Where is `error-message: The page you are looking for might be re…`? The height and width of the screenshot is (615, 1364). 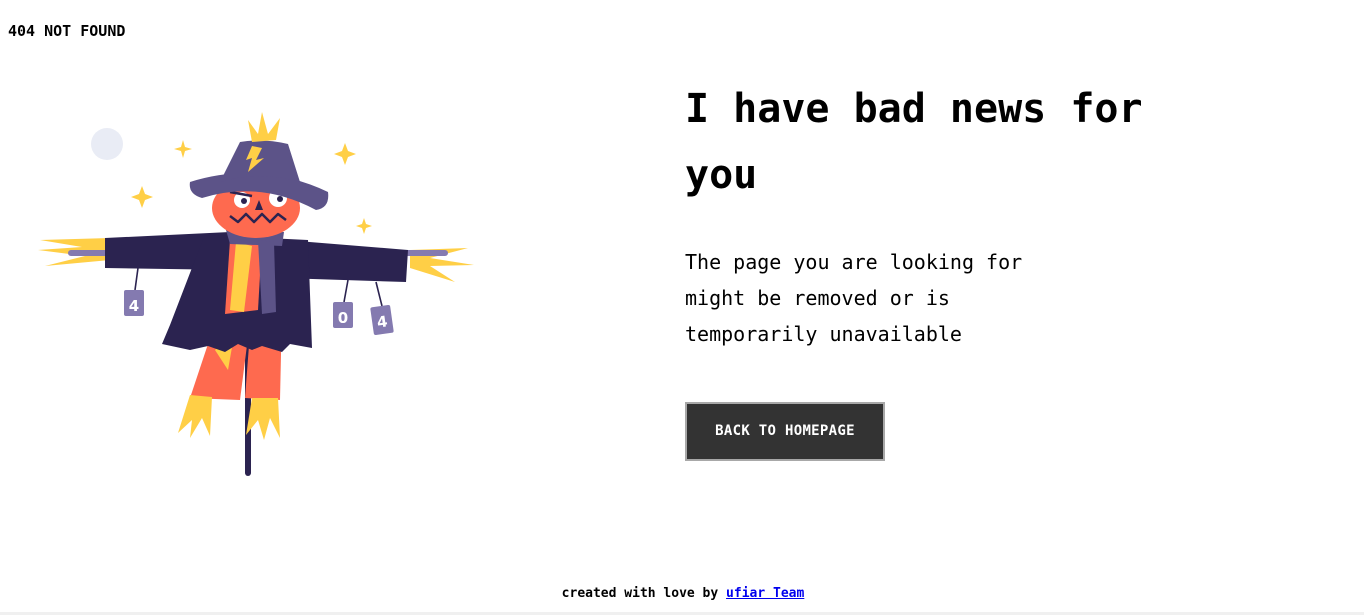 error-message: The page you are looking for might be re… is located at coordinates (854, 298).